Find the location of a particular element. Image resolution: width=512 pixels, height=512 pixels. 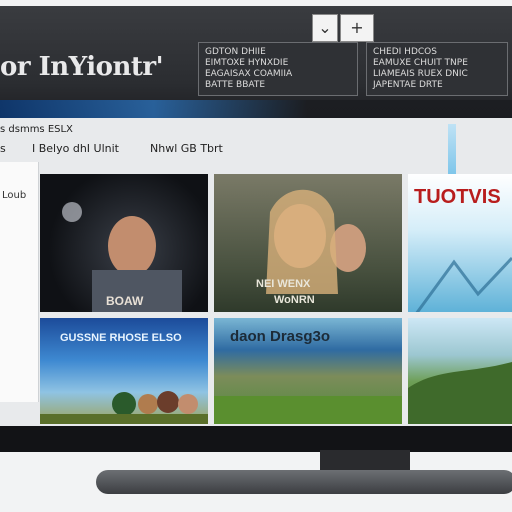

info-line: LIAMEAIS RUEX DNIC is located at coordinates (420, 74).